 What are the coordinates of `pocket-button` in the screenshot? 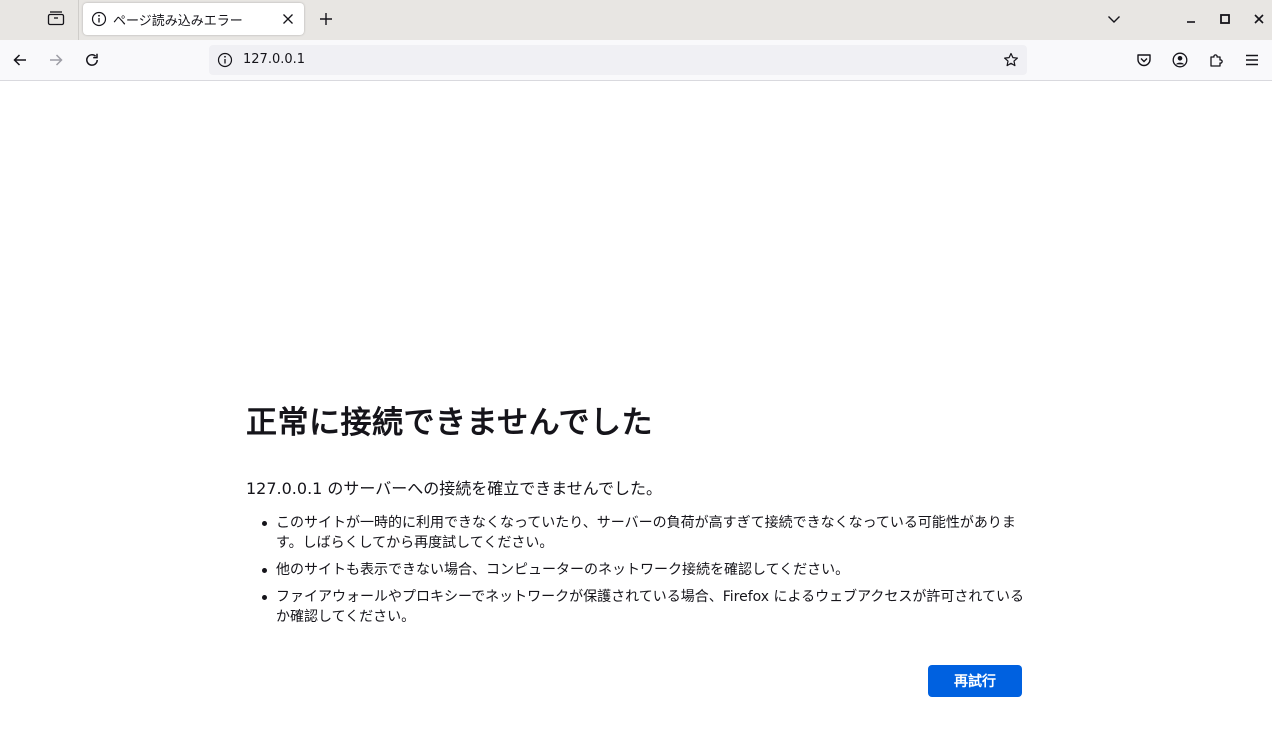 It's located at (1144, 60).